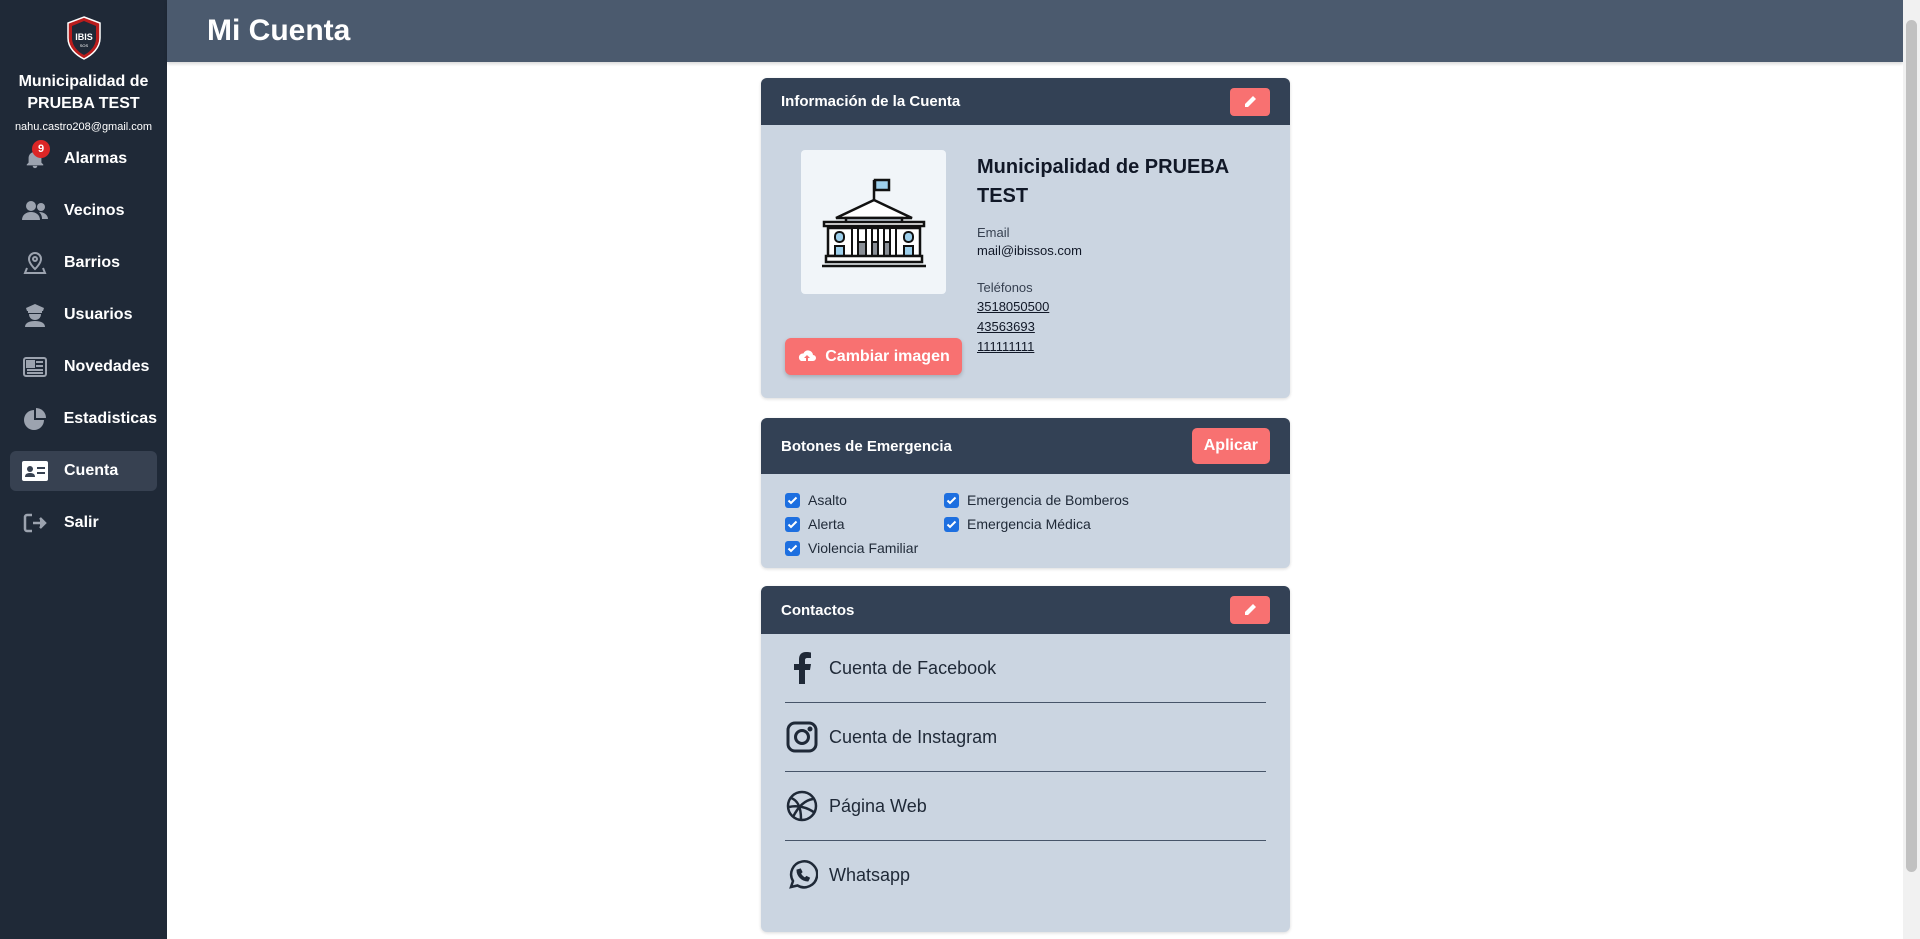 This screenshot has height=939, width=1920. Describe the element at coordinates (1025, 668) in the screenshot. I see `contact-facebook: Cuenta de Facebook` at that location.